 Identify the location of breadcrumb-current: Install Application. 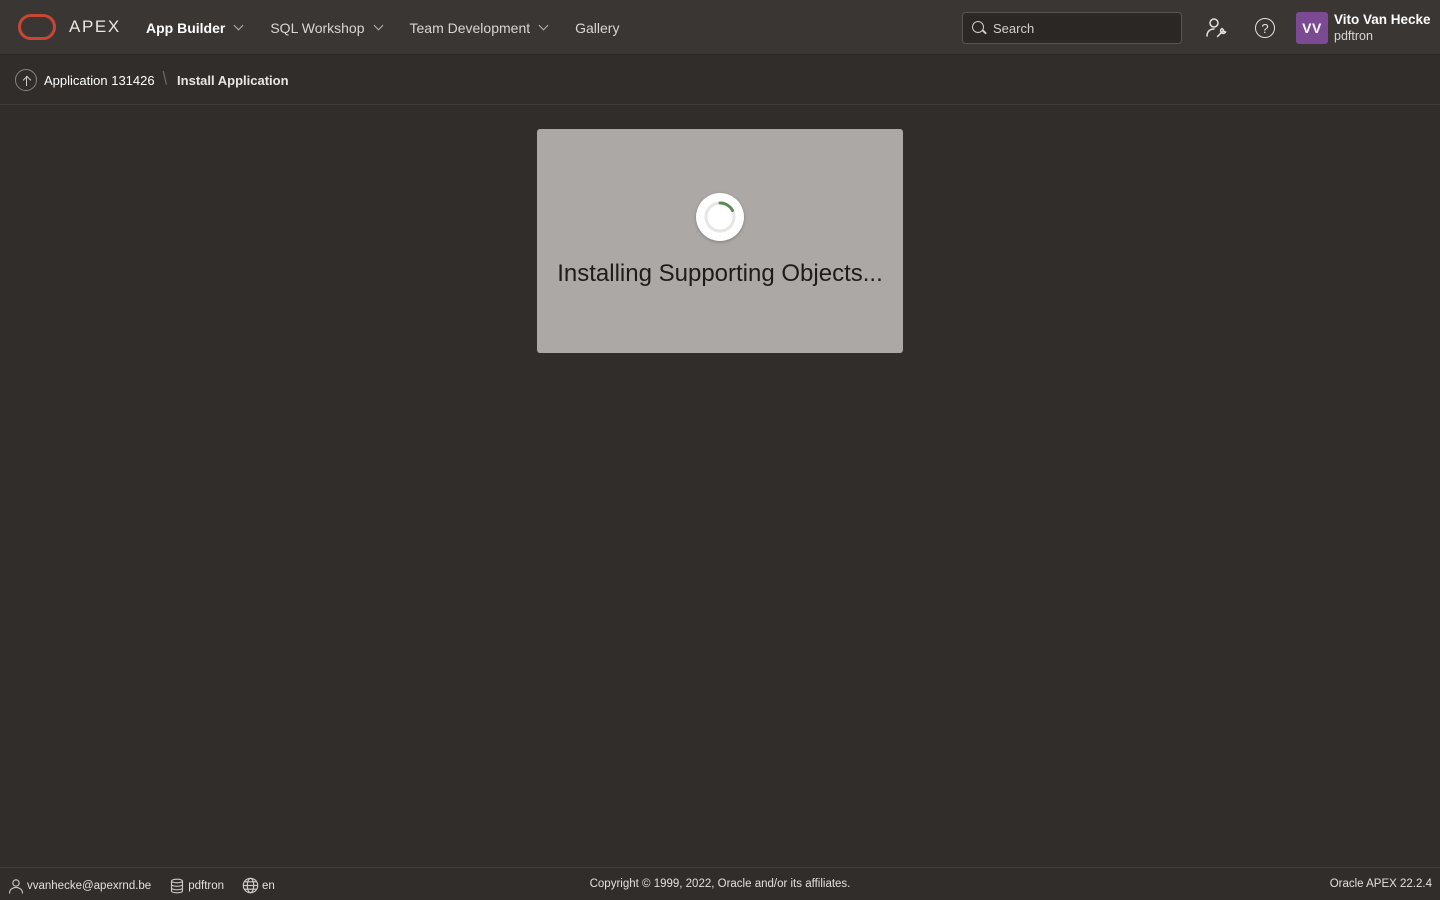
(233, 80).